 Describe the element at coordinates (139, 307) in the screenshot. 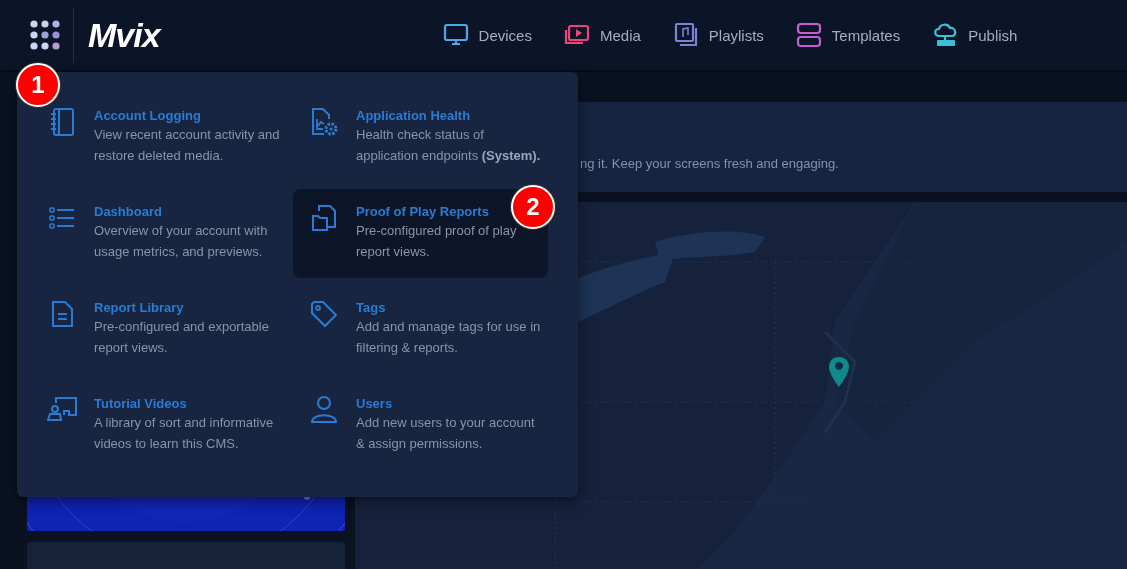

I see `menu-item-title: Report Library` at that location.